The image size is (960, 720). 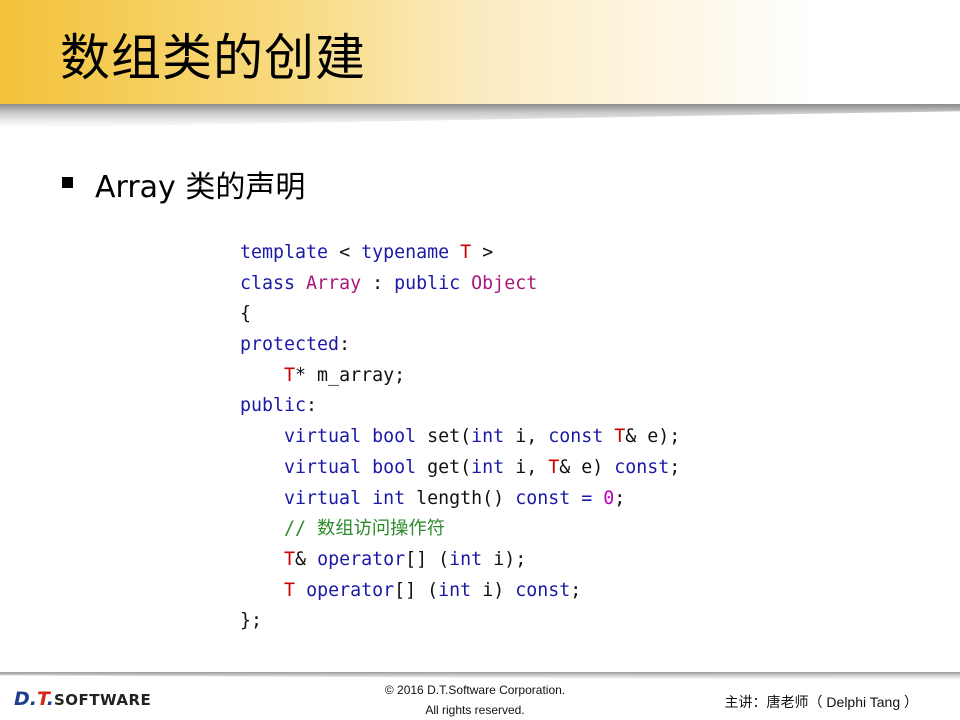 What do you see at coordinates (444, 467) in the screenshot?
I see `code-token: get(` at bounding box center [444, 467].